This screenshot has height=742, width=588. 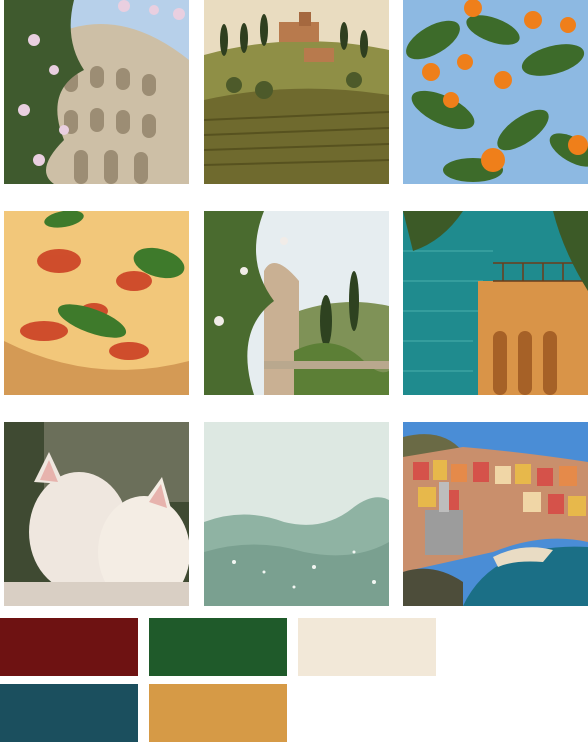 I want to click on photo-margherita-pizza, so click(x=96, y=303).